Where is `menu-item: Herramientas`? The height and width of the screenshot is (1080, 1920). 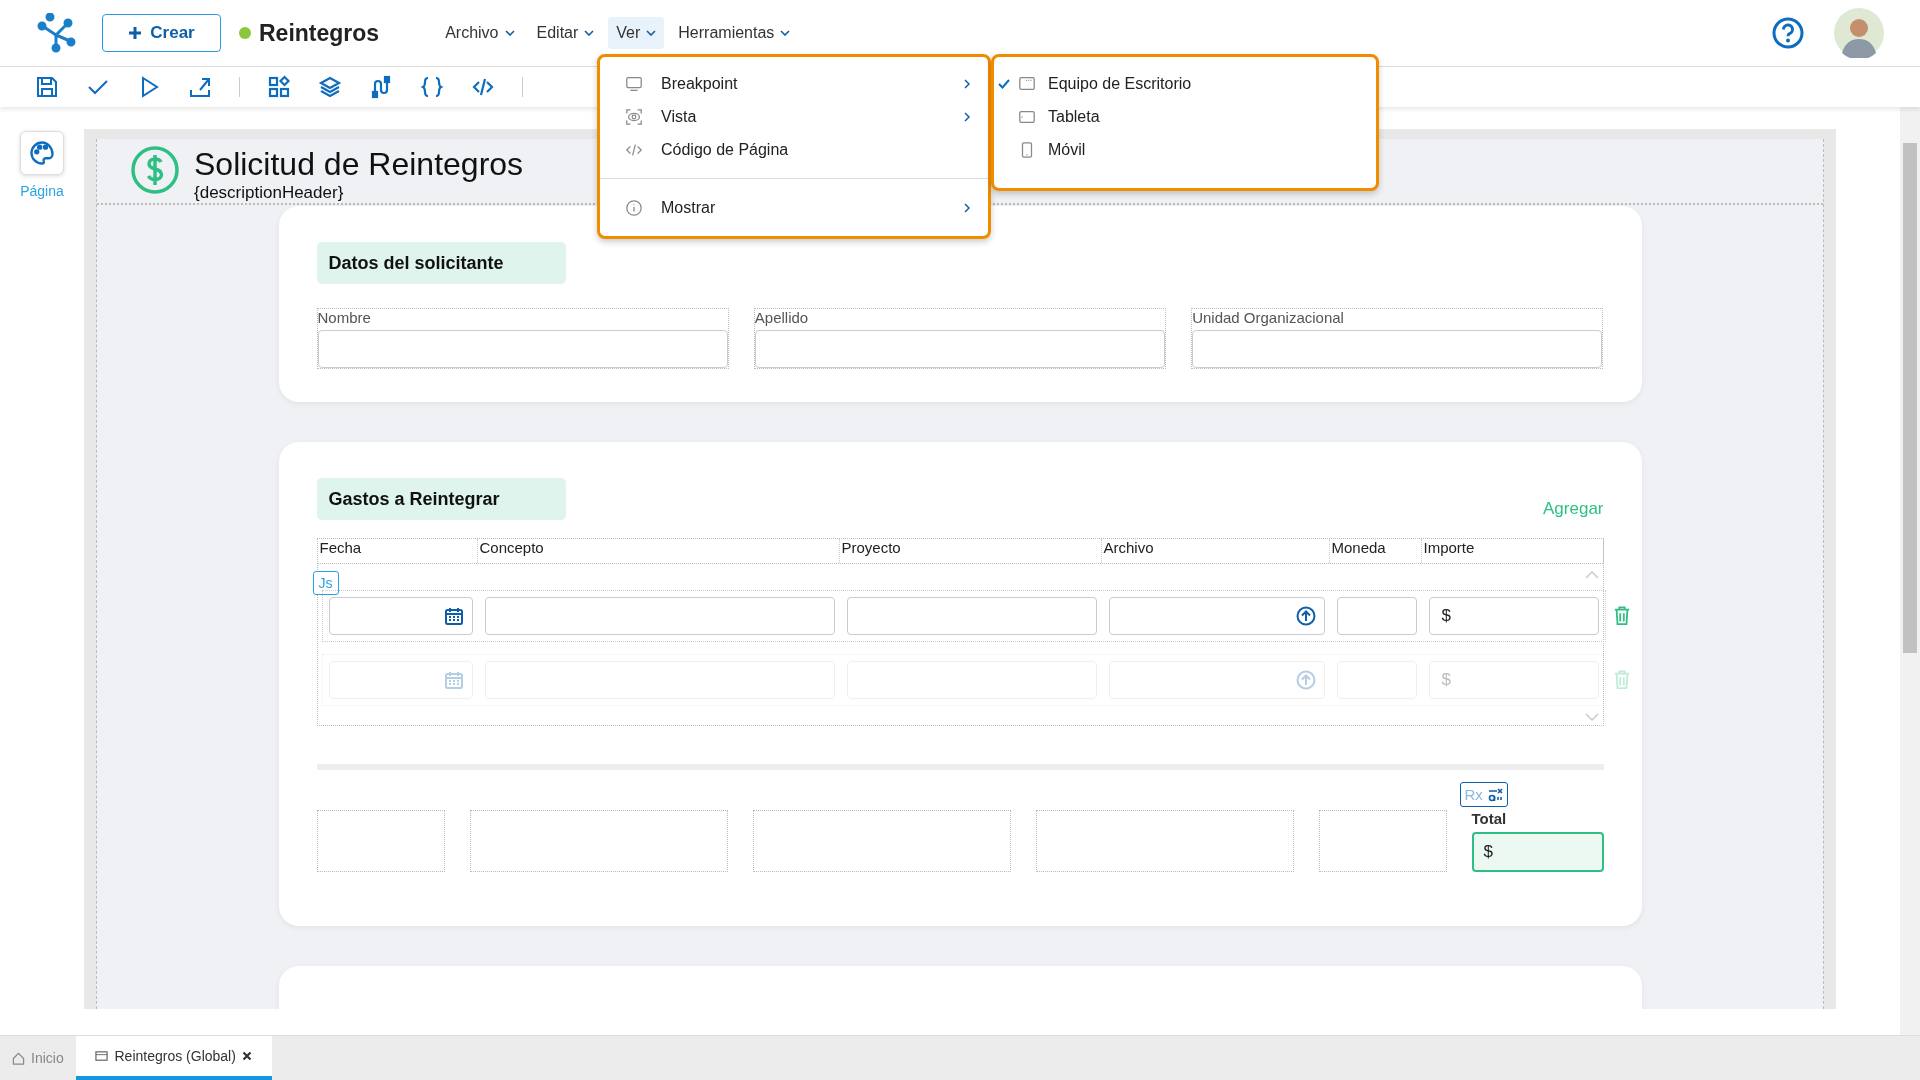
menu-item: Herramientas is located at coordinates (734, 33).